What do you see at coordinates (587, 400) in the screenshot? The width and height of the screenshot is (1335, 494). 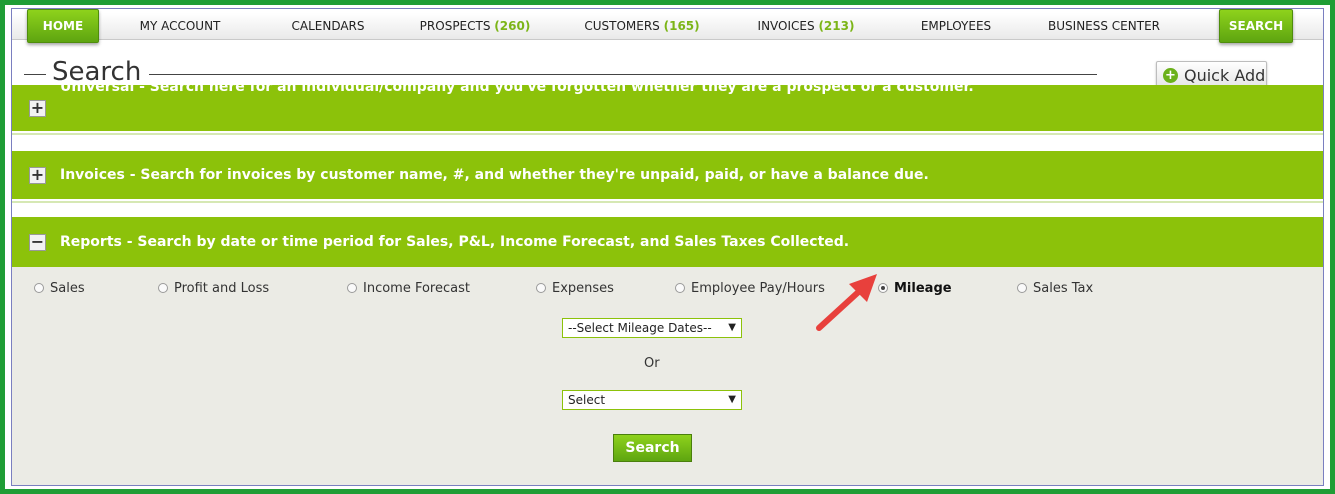 I see `select-value: Select` at bounding box center [587, 400].